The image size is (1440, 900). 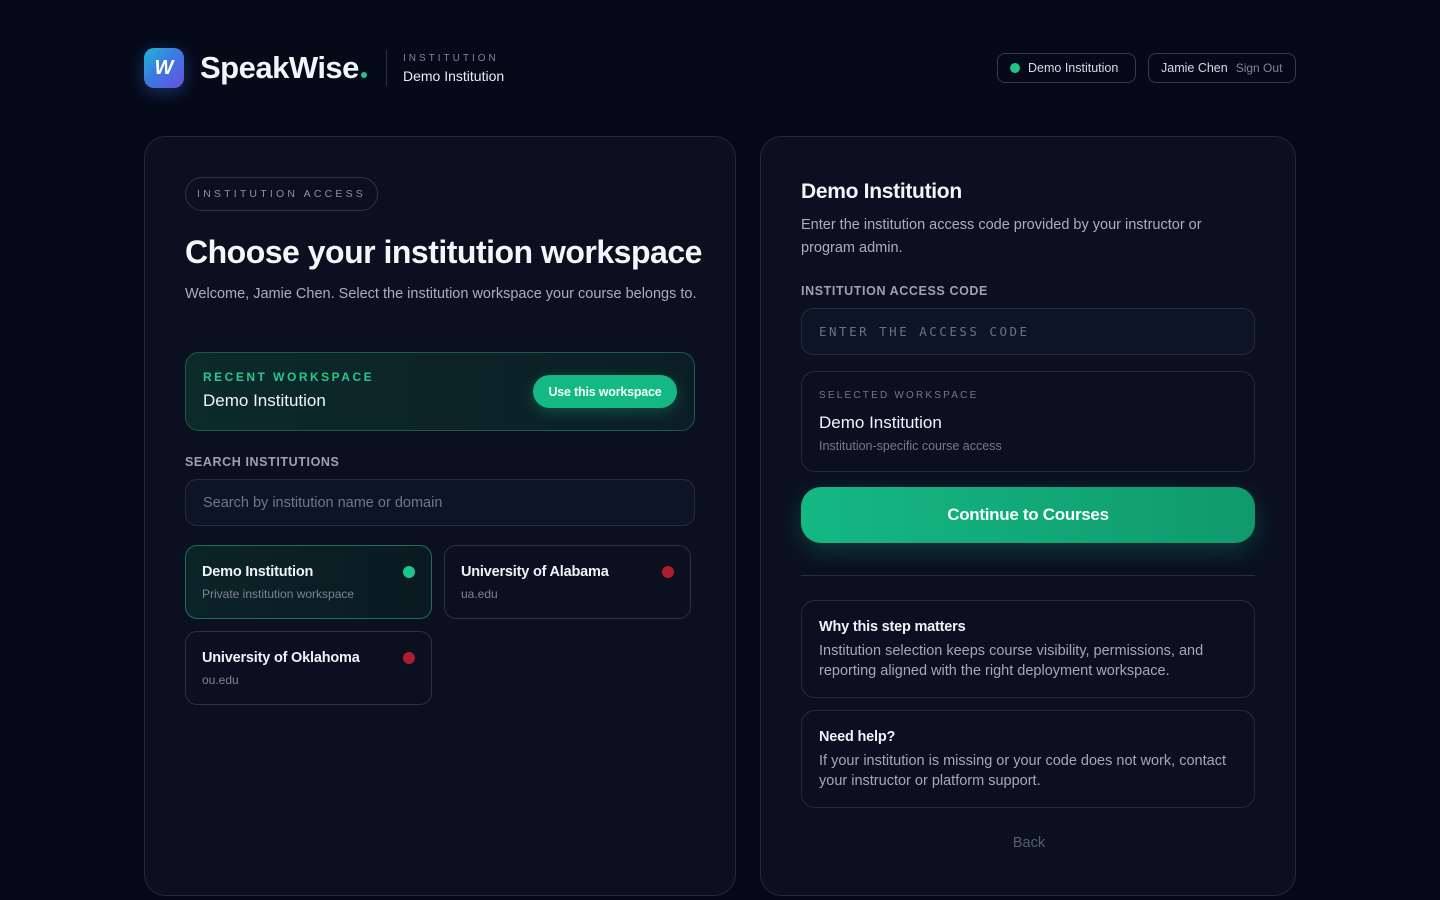 What do you see at coordinates (262, 462) in the screenshot?
I see `search-label: SEARCH INSTITUTIONS` at bounding box center [262, 462].